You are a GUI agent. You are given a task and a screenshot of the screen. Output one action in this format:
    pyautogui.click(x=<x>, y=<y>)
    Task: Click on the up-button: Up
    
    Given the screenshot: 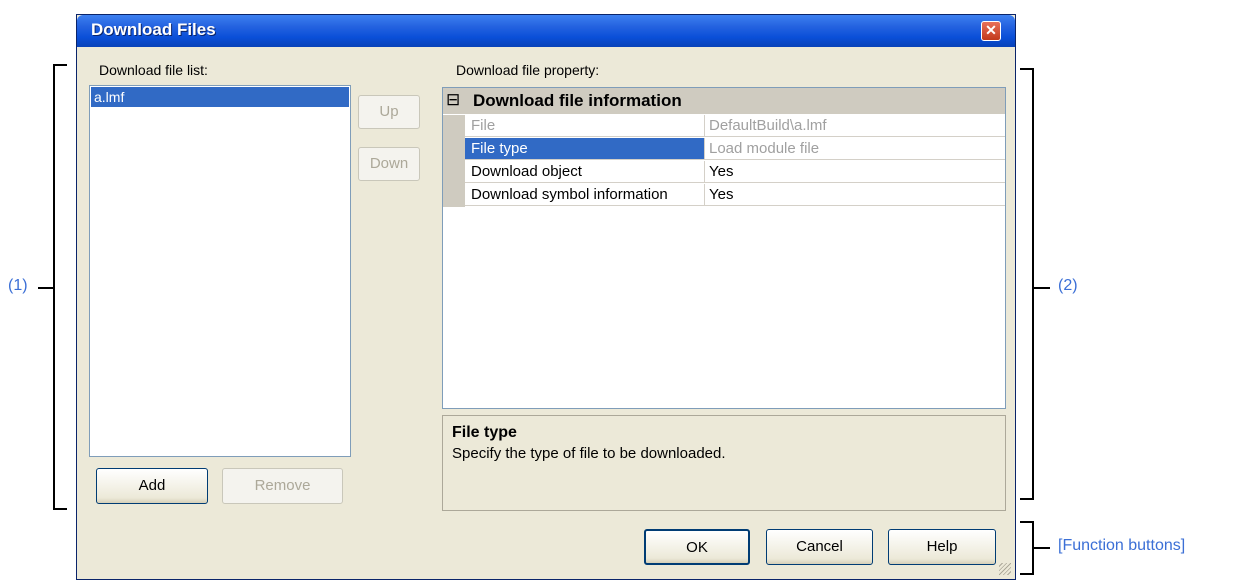 What is the action you would take?
    pyautogui.click(x=389, y=112)
    